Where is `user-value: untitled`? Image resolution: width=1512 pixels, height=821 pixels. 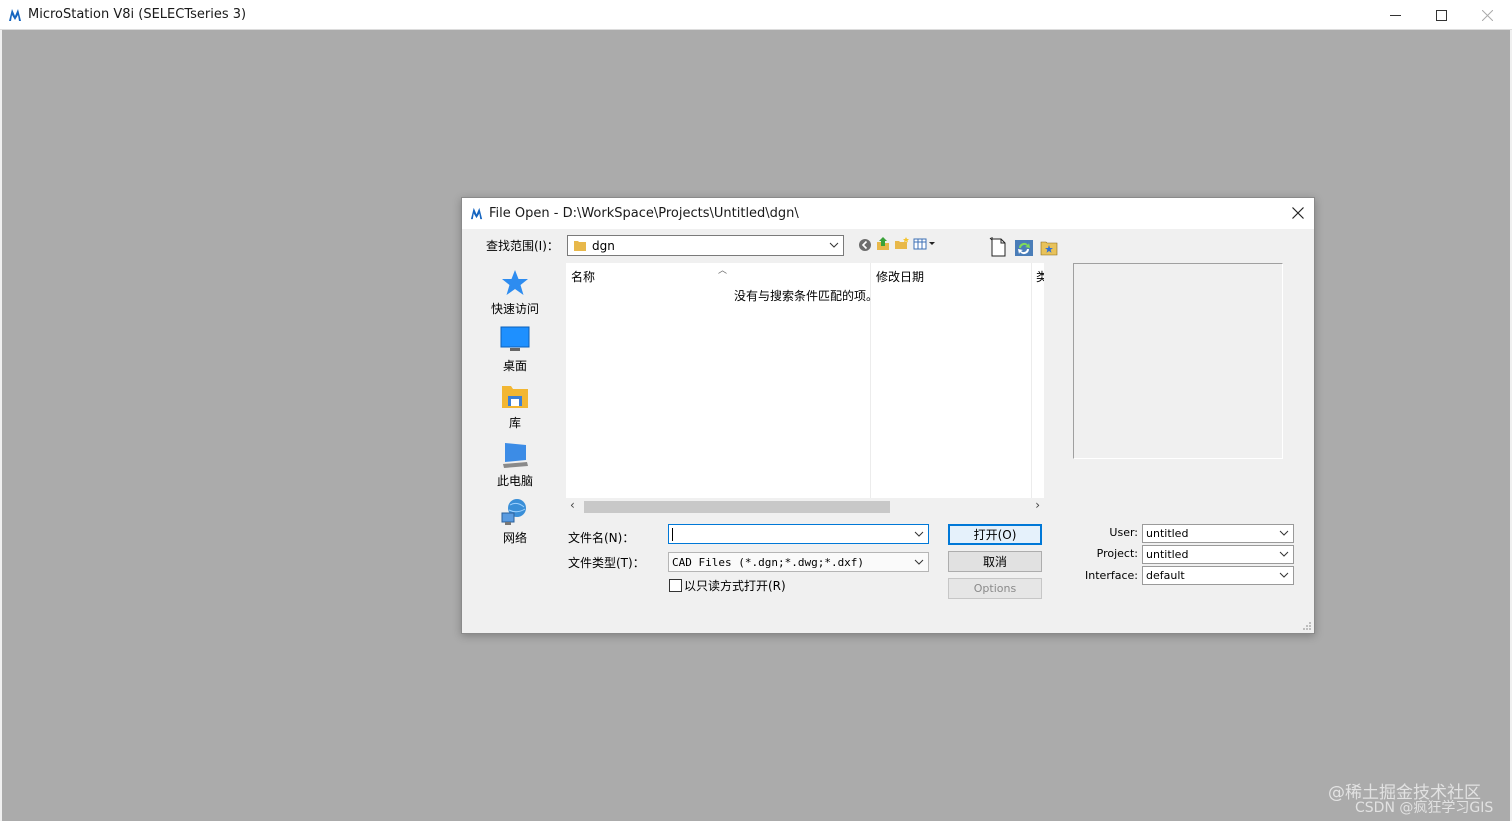
user-value: untitled is located at coordinates (1167, 533).